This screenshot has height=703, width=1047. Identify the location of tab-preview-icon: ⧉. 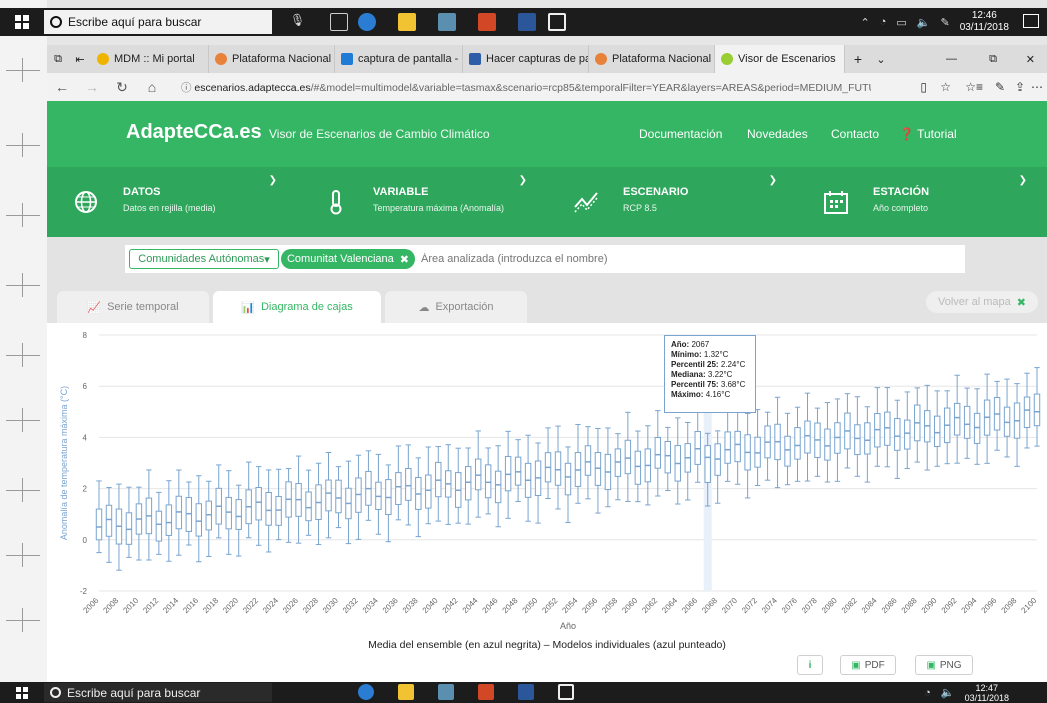
(58, 59).